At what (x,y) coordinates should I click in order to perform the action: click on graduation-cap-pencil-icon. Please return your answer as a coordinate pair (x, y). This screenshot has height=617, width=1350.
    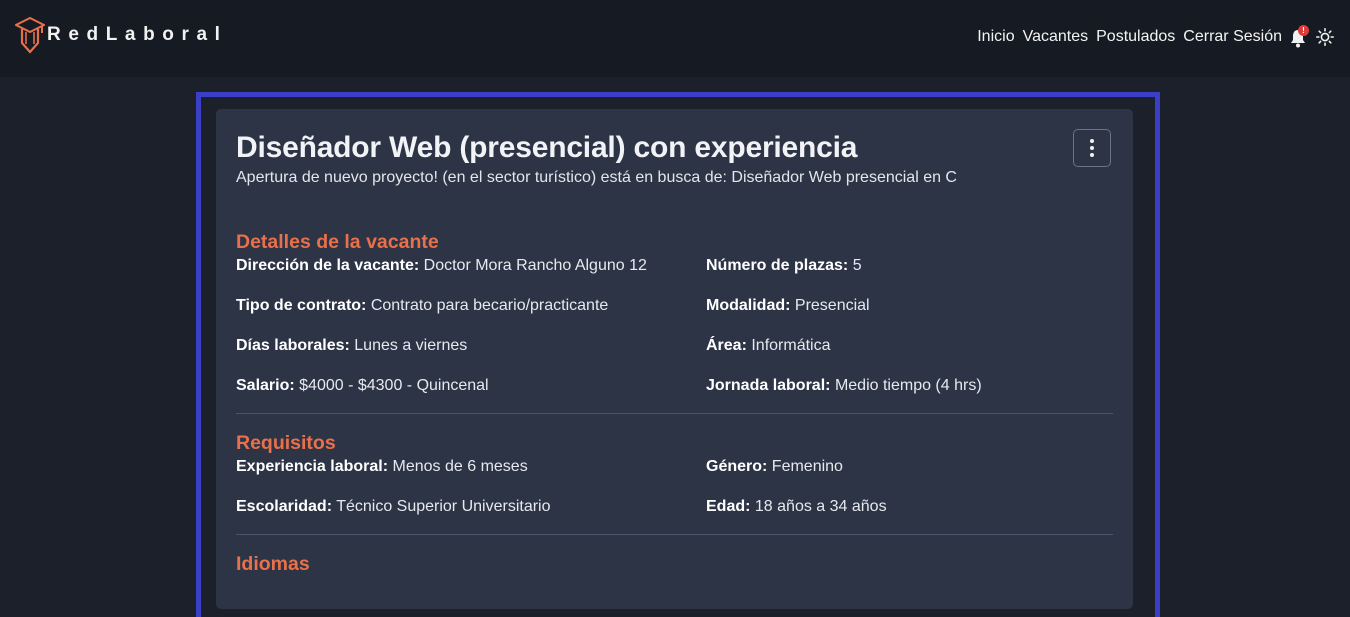
    Looking at the image, I should click on (30, 35).